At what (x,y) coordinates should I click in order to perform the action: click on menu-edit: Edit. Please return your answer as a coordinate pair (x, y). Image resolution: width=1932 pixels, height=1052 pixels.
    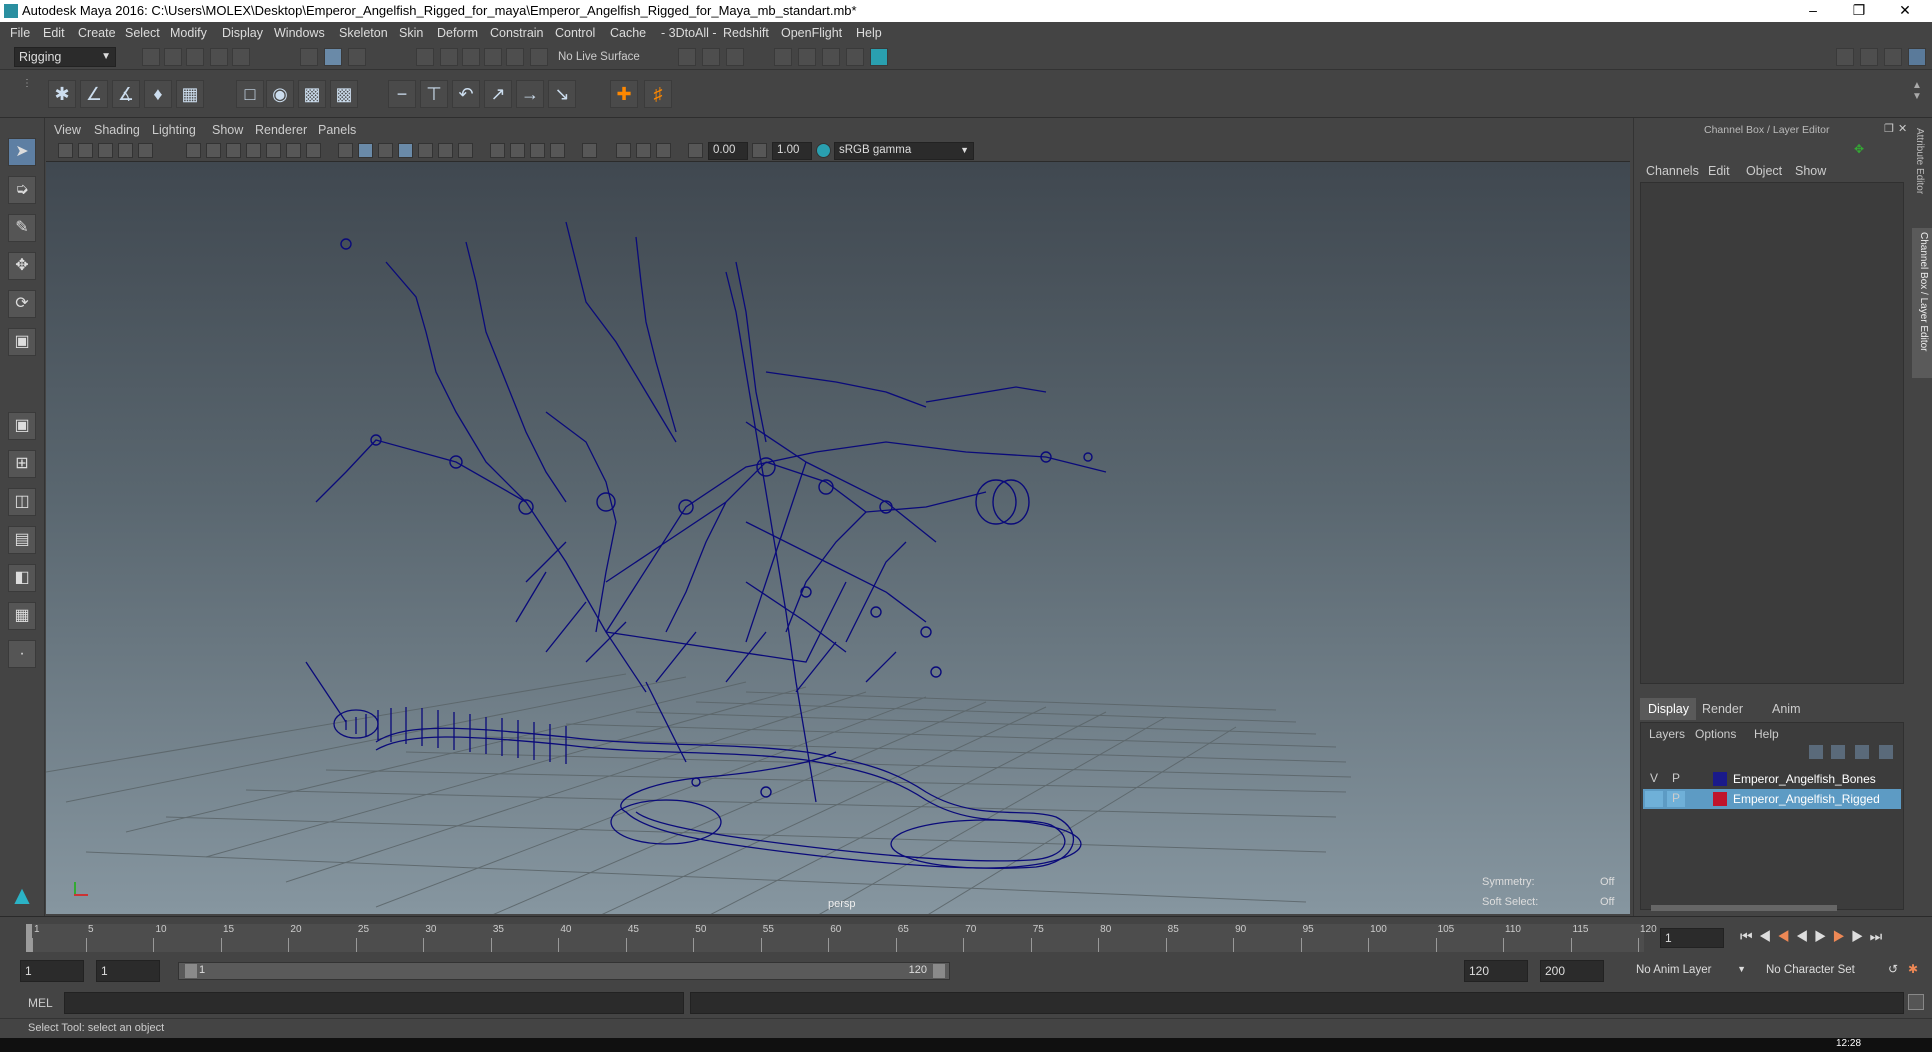
    Looking at the image, I should click on (54, 33).